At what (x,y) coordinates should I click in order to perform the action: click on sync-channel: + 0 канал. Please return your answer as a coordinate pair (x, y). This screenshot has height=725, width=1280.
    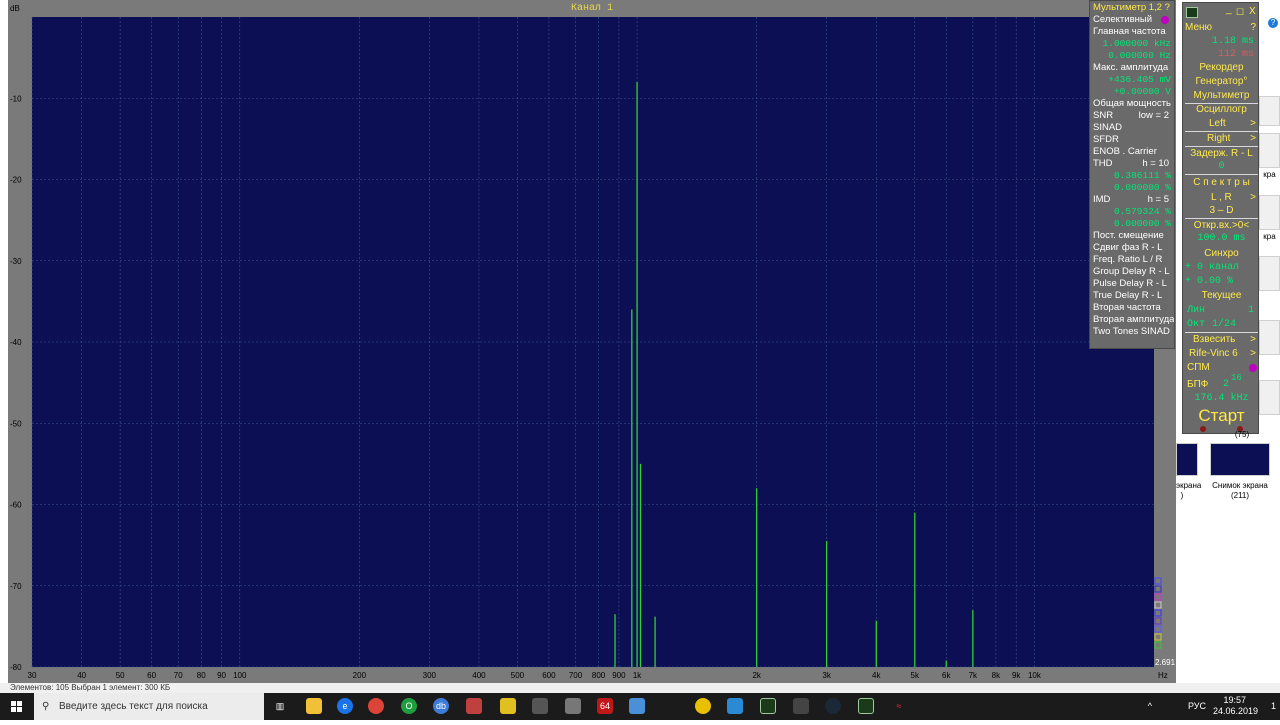
    Looking at the image, I should click on (1221, 268).